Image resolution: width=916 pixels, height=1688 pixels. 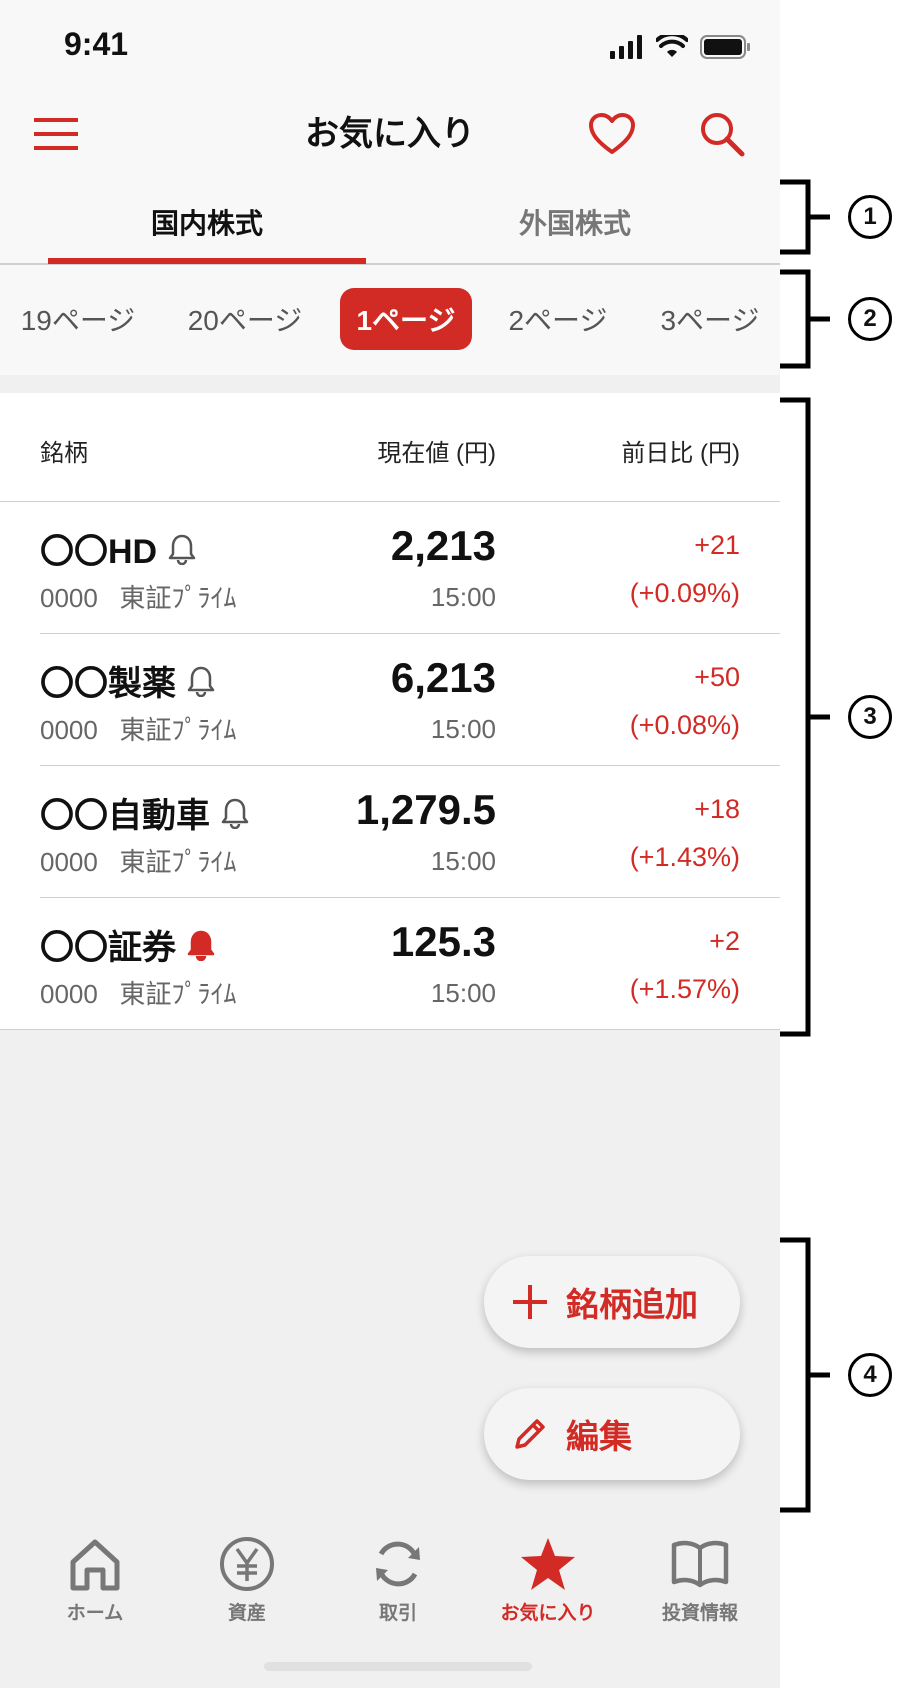 I want to click on active-tab-indicator, so click(x=207, y=261).